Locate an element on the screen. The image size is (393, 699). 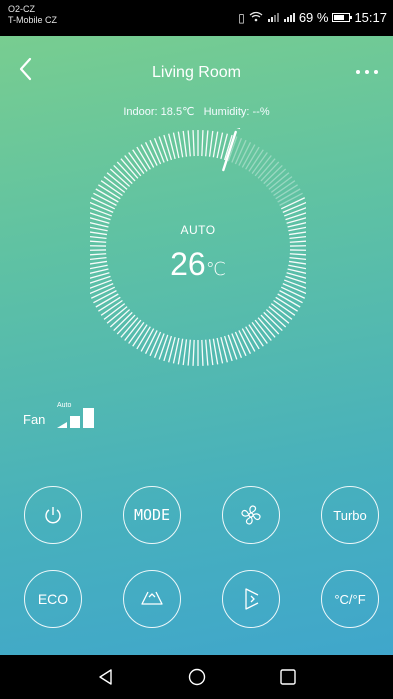
turbo-button: Turbo is located at coordinates (350, 515).